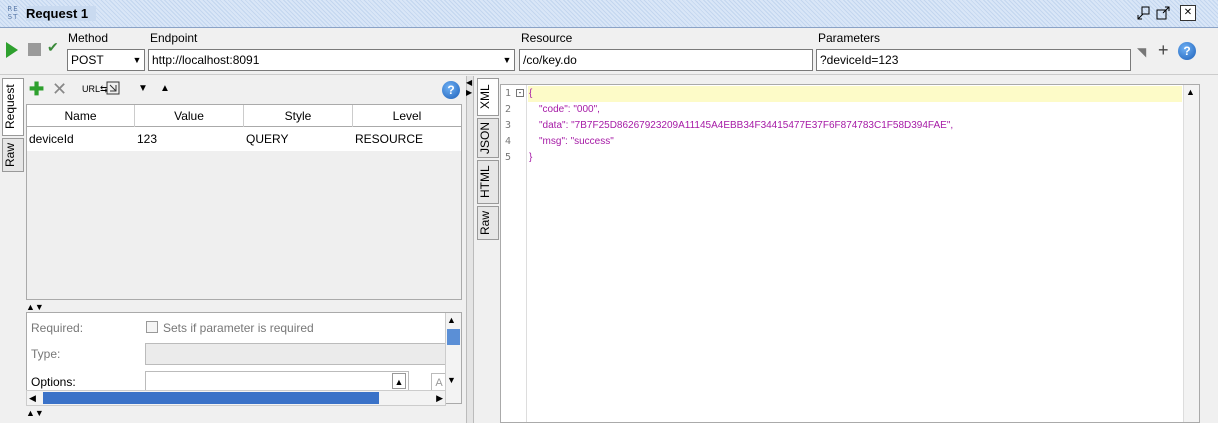 This screenshot has height=423, width=1218. I want to click on details-scrollbar: ▲ ▼, so click(453, 358).